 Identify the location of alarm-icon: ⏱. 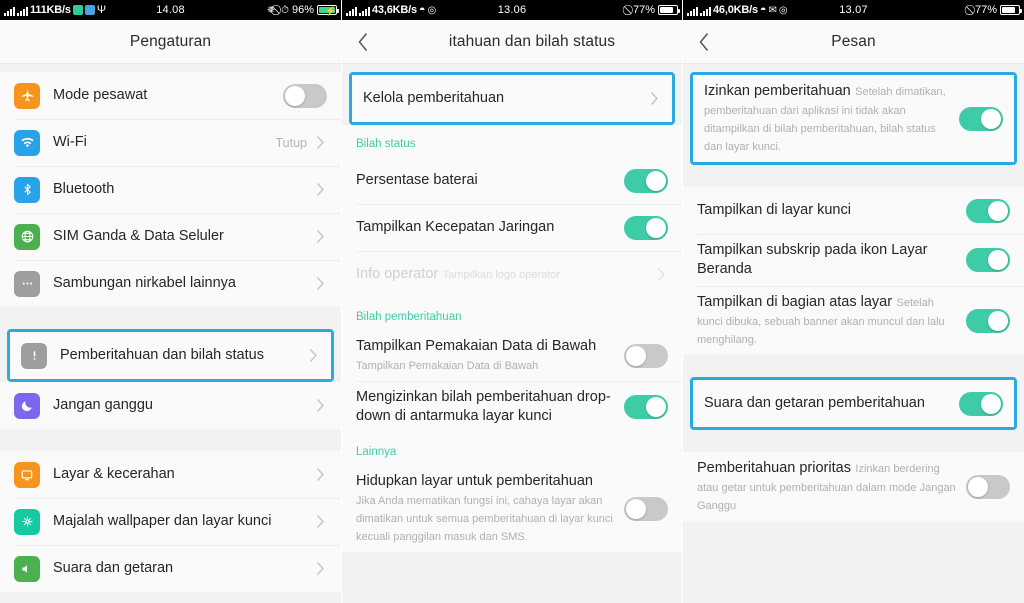
(285, 10).